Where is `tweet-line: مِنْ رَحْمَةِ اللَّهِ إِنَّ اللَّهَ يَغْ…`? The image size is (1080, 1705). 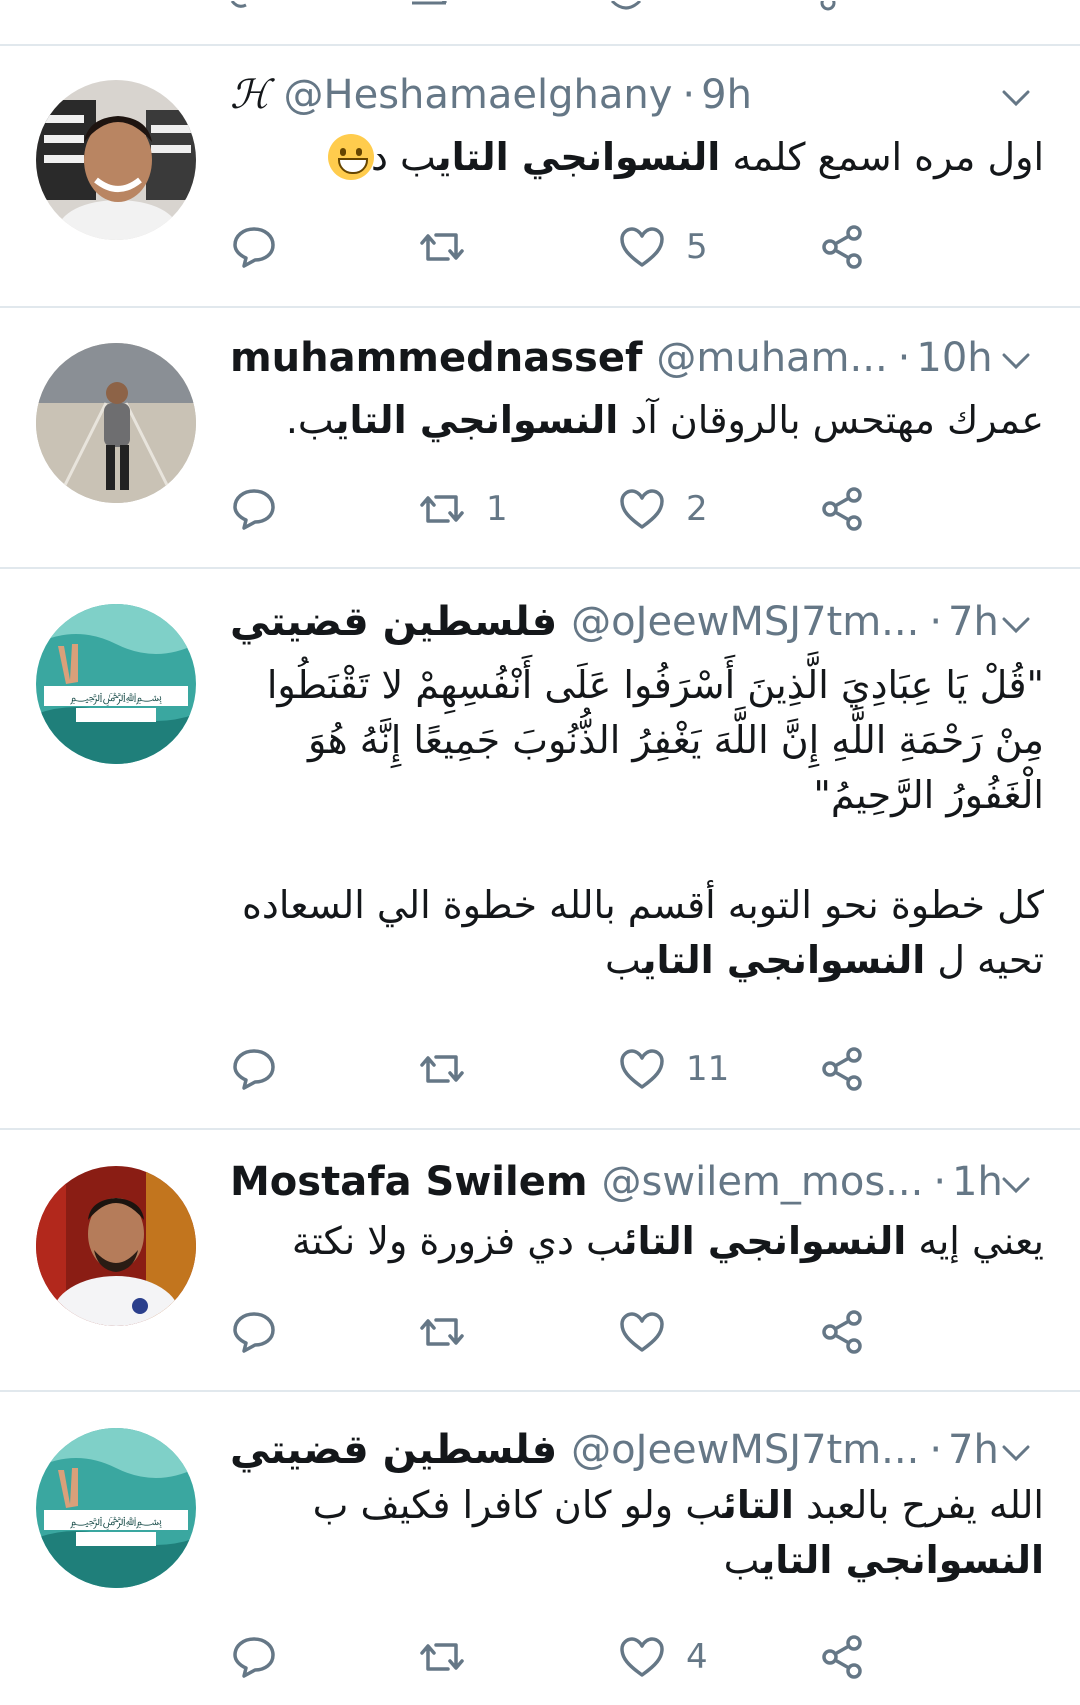 tweet-line: مِنْ رَحْمَةِ اللَّهِ إِنَّ اللَّهَ يَغْ… is located at coordinates (676, 740).